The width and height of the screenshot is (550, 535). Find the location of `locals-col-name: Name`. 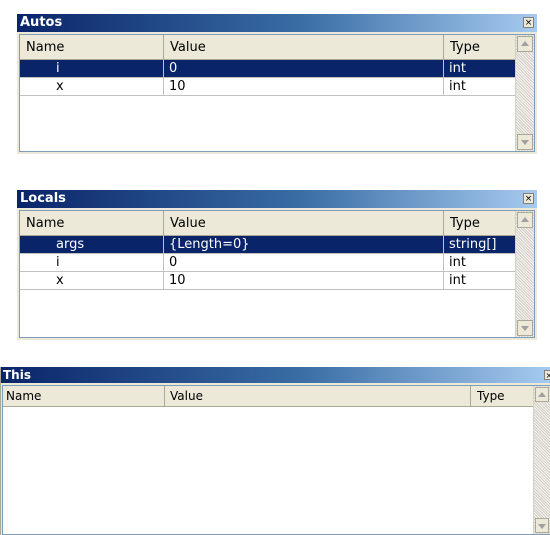

locals-col-name: Name is located at coordinates (92, 223).